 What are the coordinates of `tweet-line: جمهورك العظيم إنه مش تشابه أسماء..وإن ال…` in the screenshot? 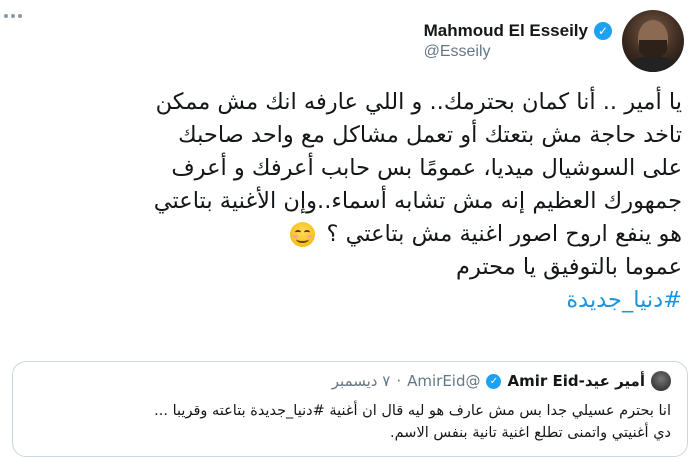 It's located at (417, 201).